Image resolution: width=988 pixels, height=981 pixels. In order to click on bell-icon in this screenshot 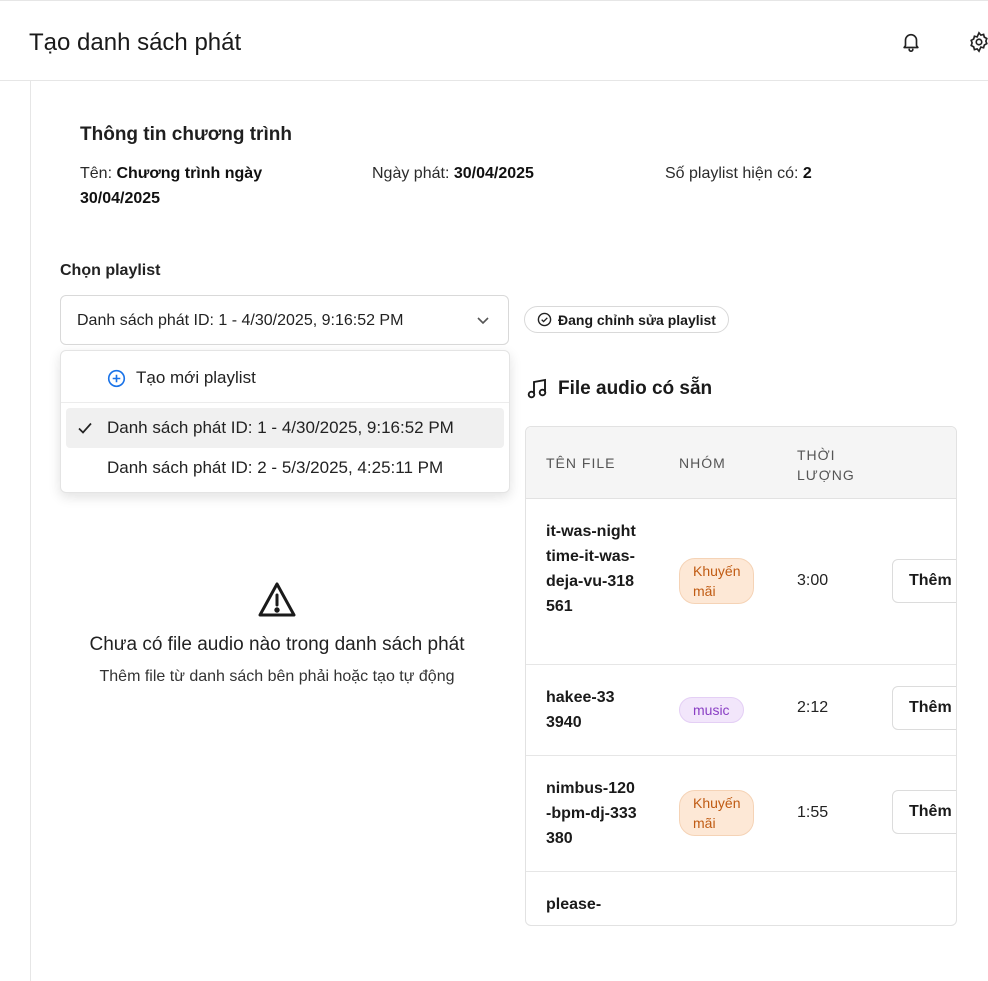, I will do `click(911, 42)`.